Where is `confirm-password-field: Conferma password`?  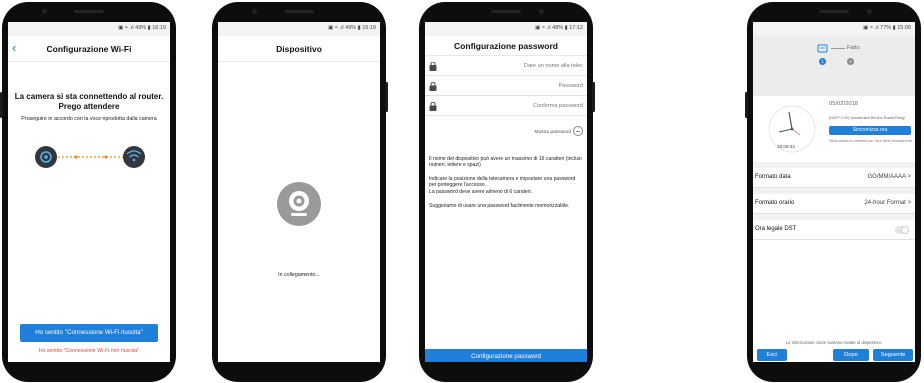 confirm-password-field: Conferma password is located at coordinates (506, 107).